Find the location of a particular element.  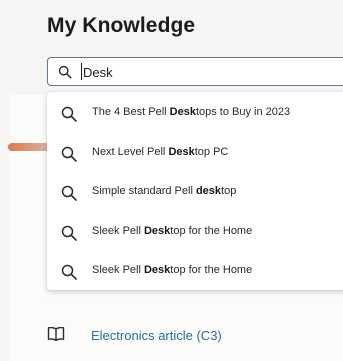

suggestion-item: Simple standard Pell desktop is located at coordinates (195, 191).